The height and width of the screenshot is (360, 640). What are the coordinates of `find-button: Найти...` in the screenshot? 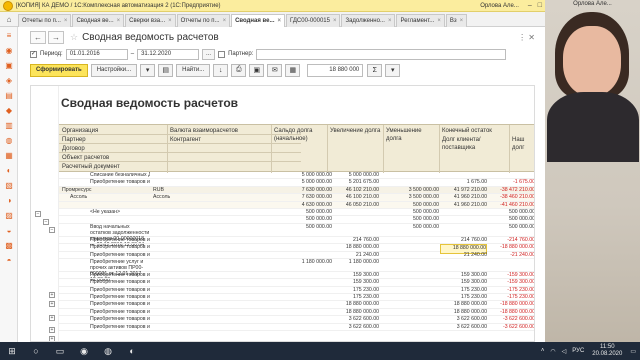 It's located at (193, 70).